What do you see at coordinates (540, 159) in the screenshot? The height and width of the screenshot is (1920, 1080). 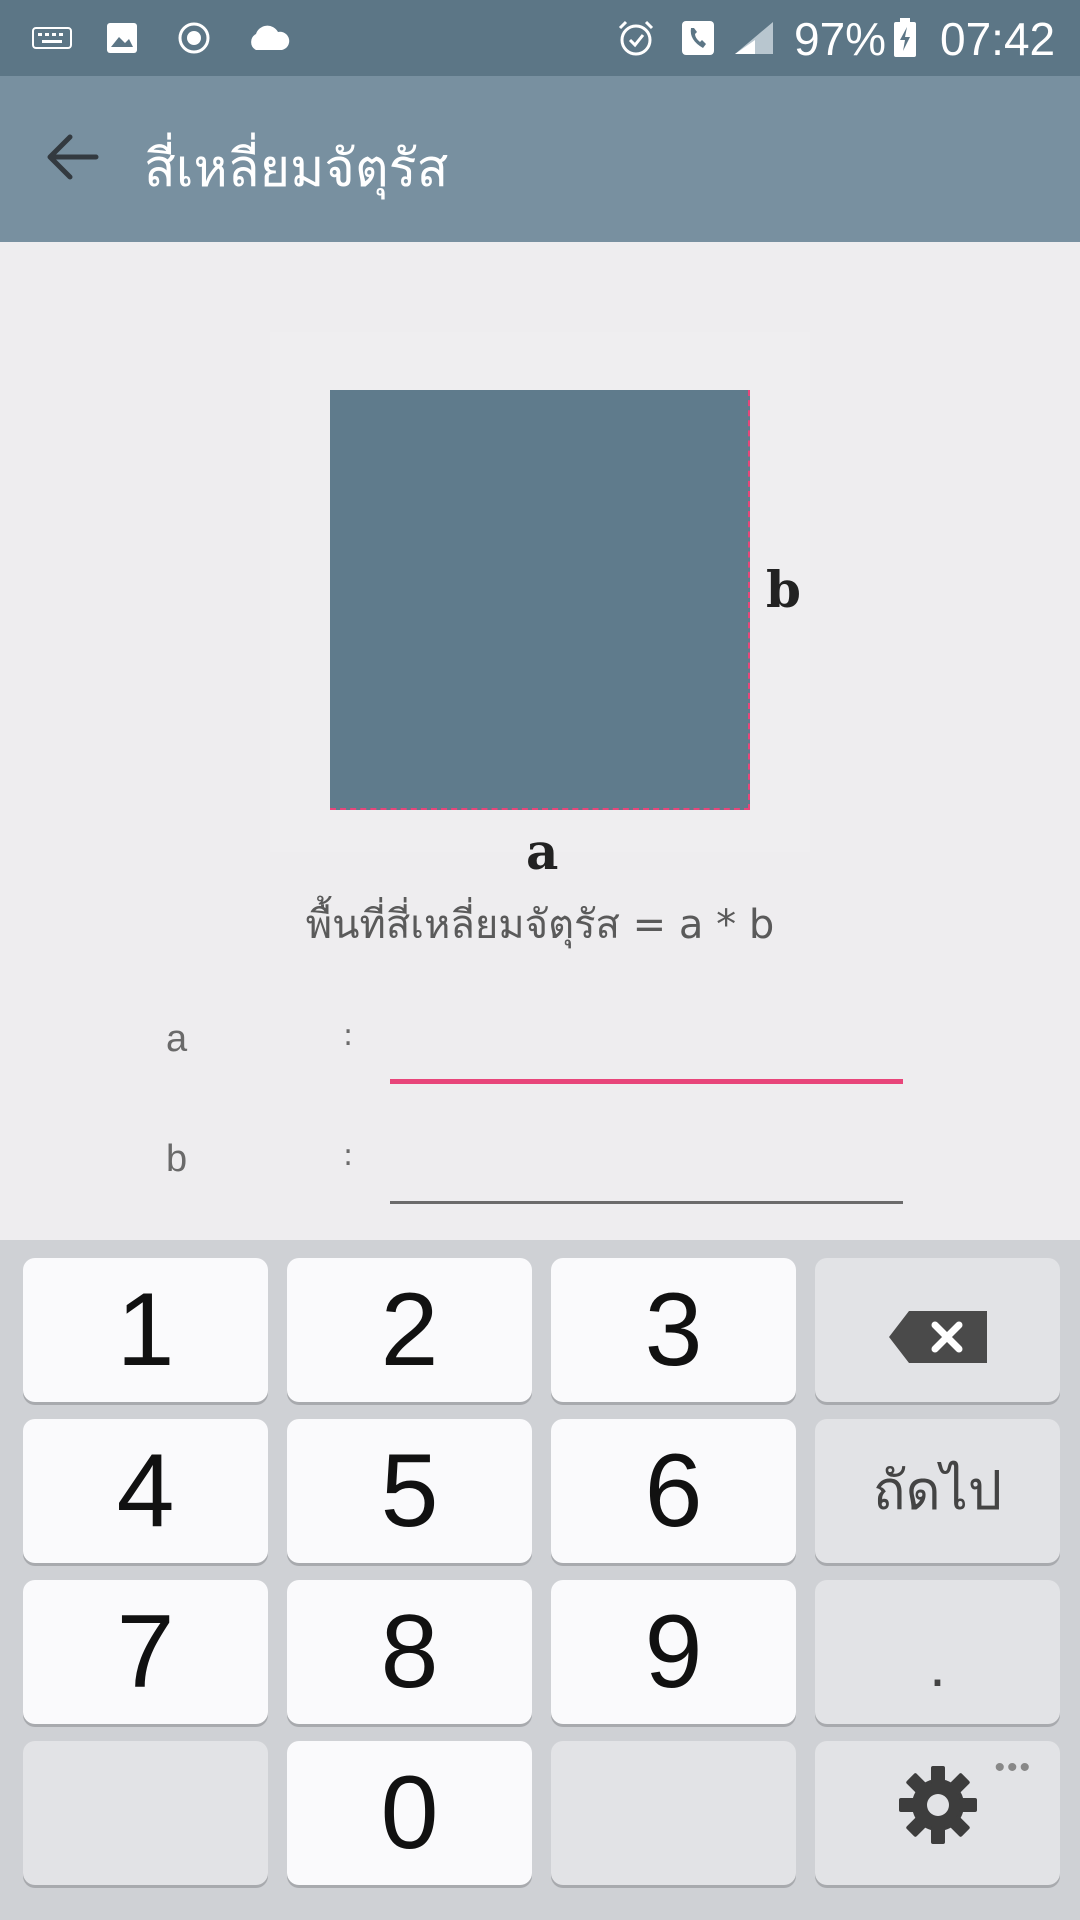 I see `app-bar: สี่เหลี่ยมจัตุรัส` at bounding box center [540, 159].